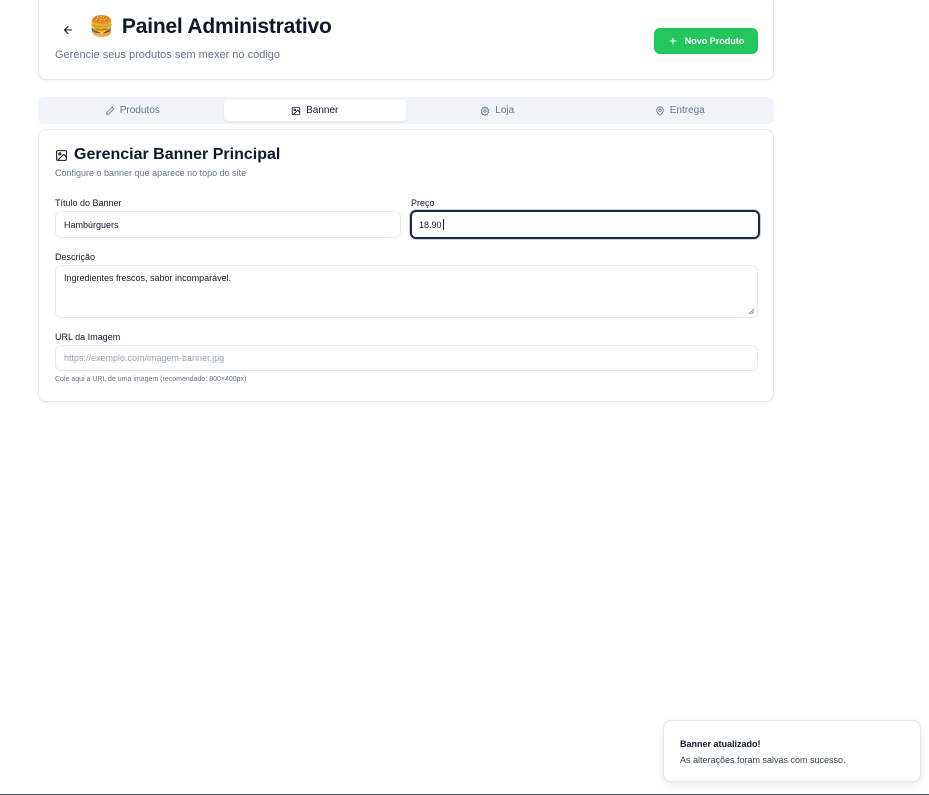 The image size is (929, 795). I want to click on arrow-left-icon, so click(68, 30).